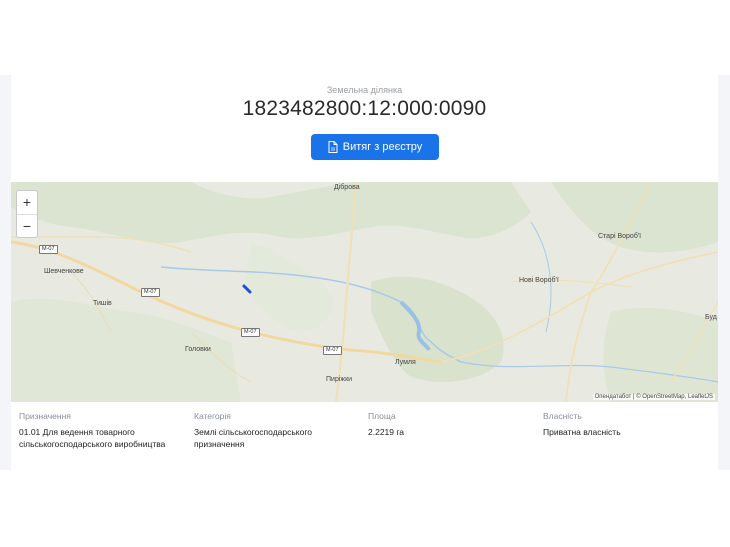 This screenshot has height=547, width=730. What do you see at coordinates (212, 416) in the screenshot?
I see `category-label: Категорія` at bounding box center [212, 416].